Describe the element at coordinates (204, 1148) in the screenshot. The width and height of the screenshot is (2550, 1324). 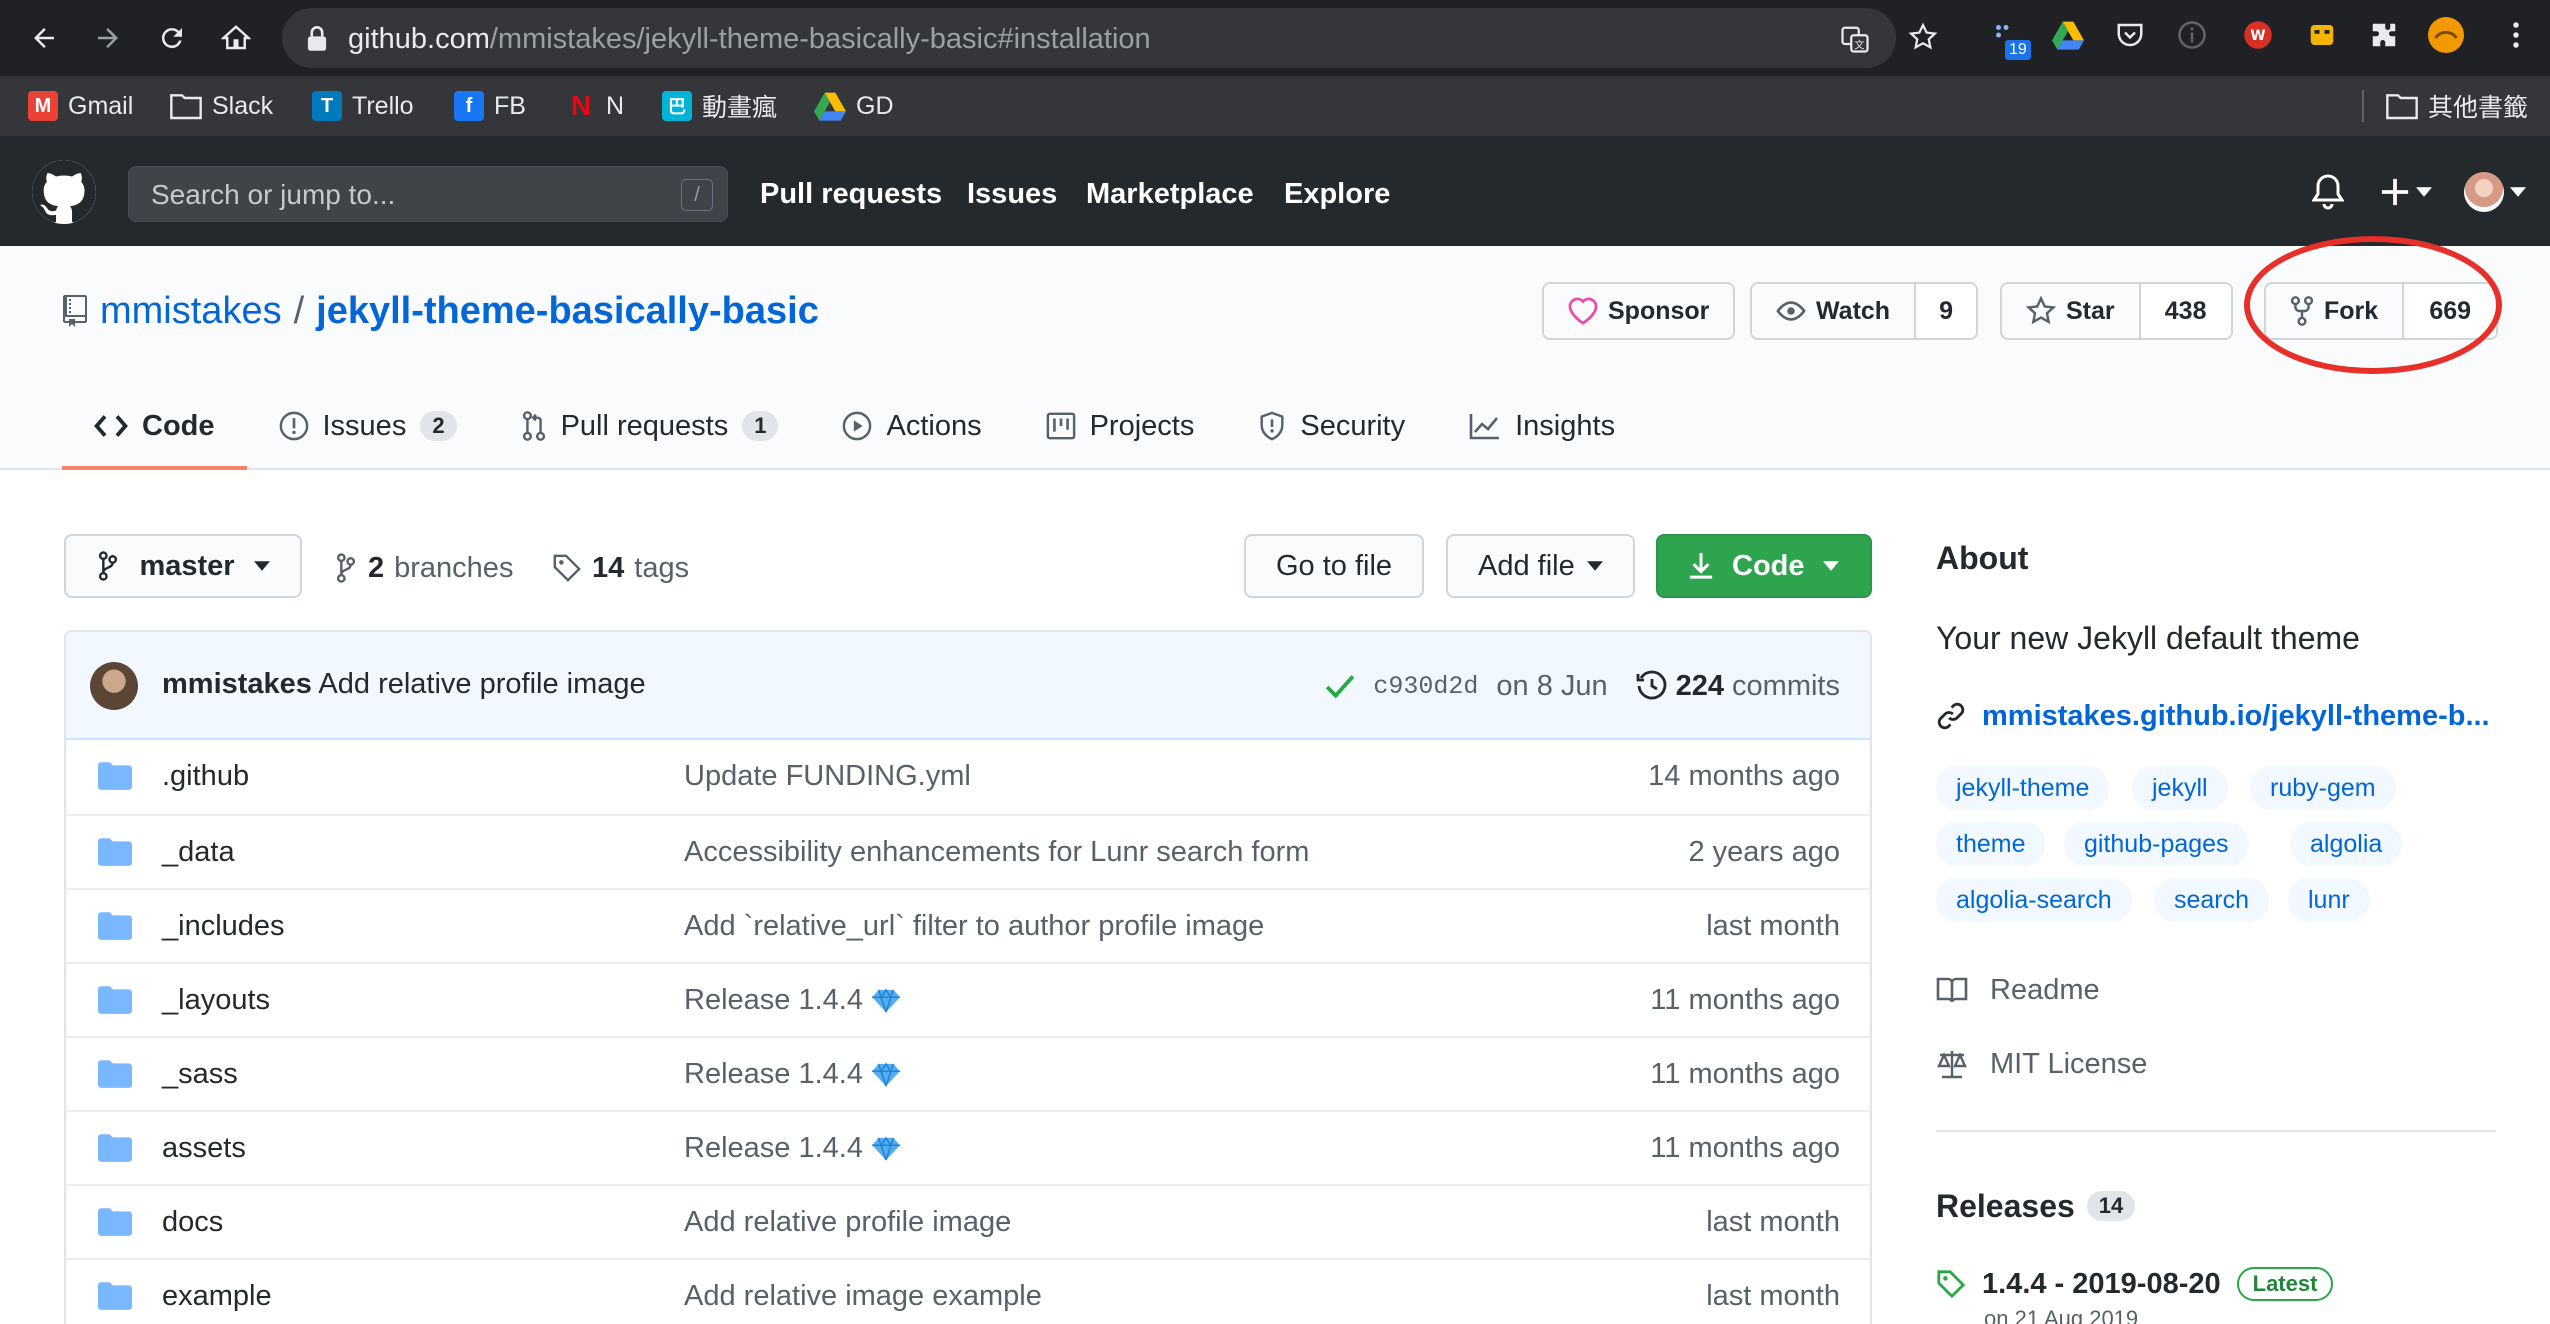
I see `file-name: assets` at that location.